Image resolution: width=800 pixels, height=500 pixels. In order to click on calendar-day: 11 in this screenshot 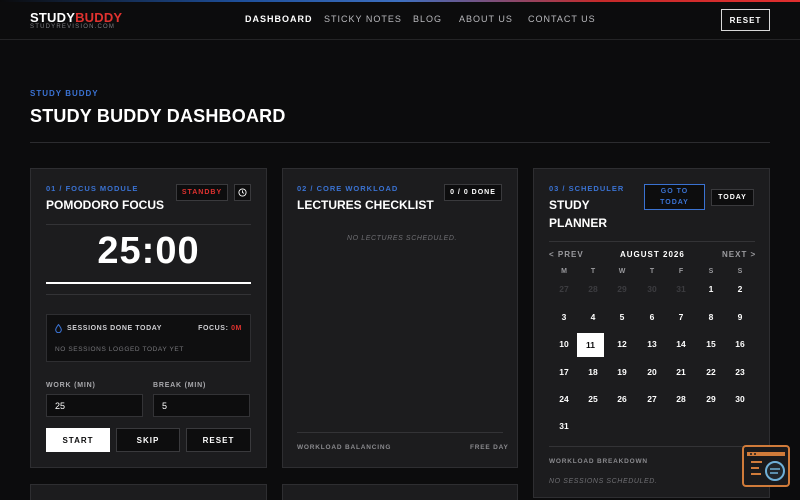, I will do `click(590, 345)`.